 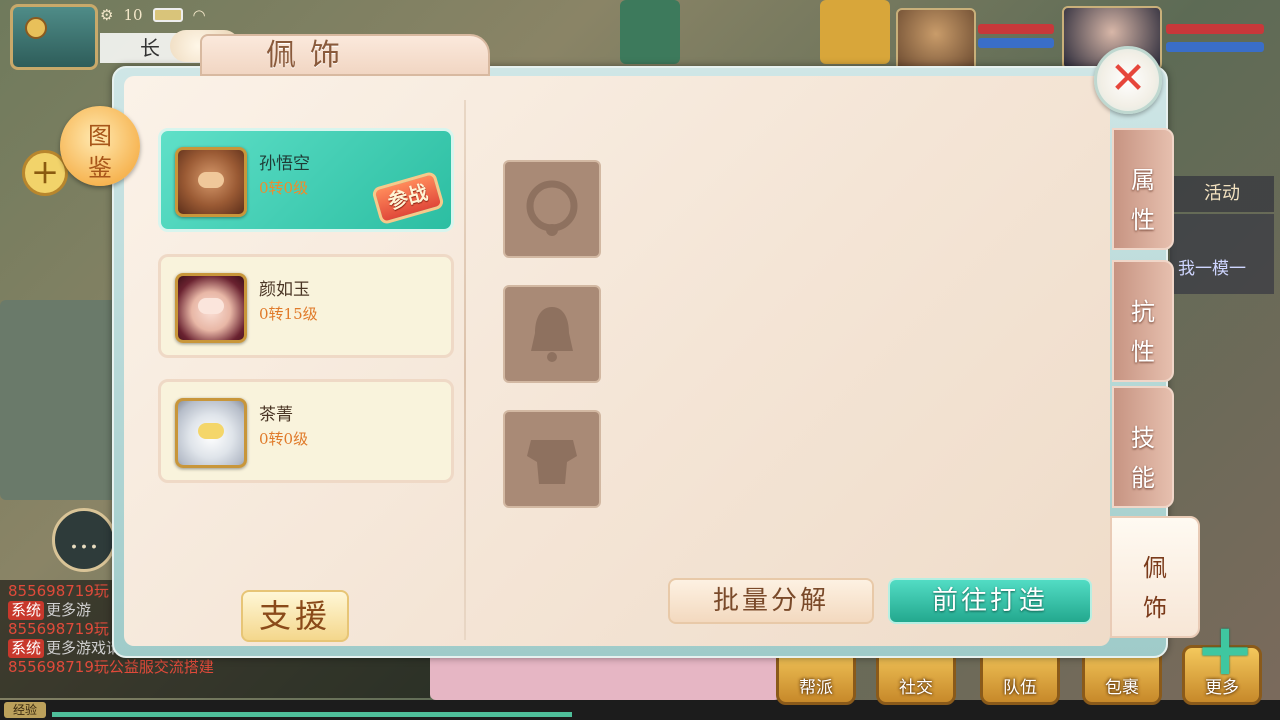 I want to click on tab-accessories: 佩 饰, so click(x=1155, y=577).